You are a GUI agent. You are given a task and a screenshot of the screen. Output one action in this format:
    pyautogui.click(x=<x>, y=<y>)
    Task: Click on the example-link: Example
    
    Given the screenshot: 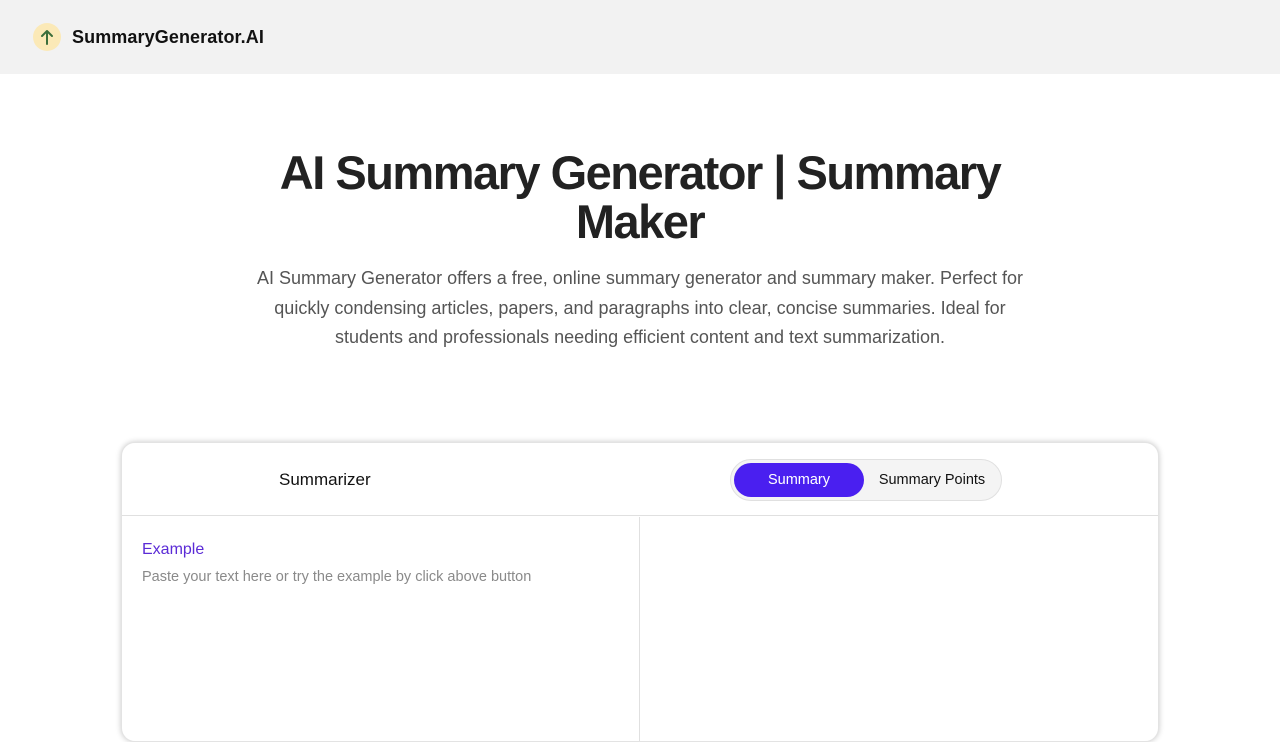 What is the action you would take?
    pyautogui.click(x=173, y=550)
    